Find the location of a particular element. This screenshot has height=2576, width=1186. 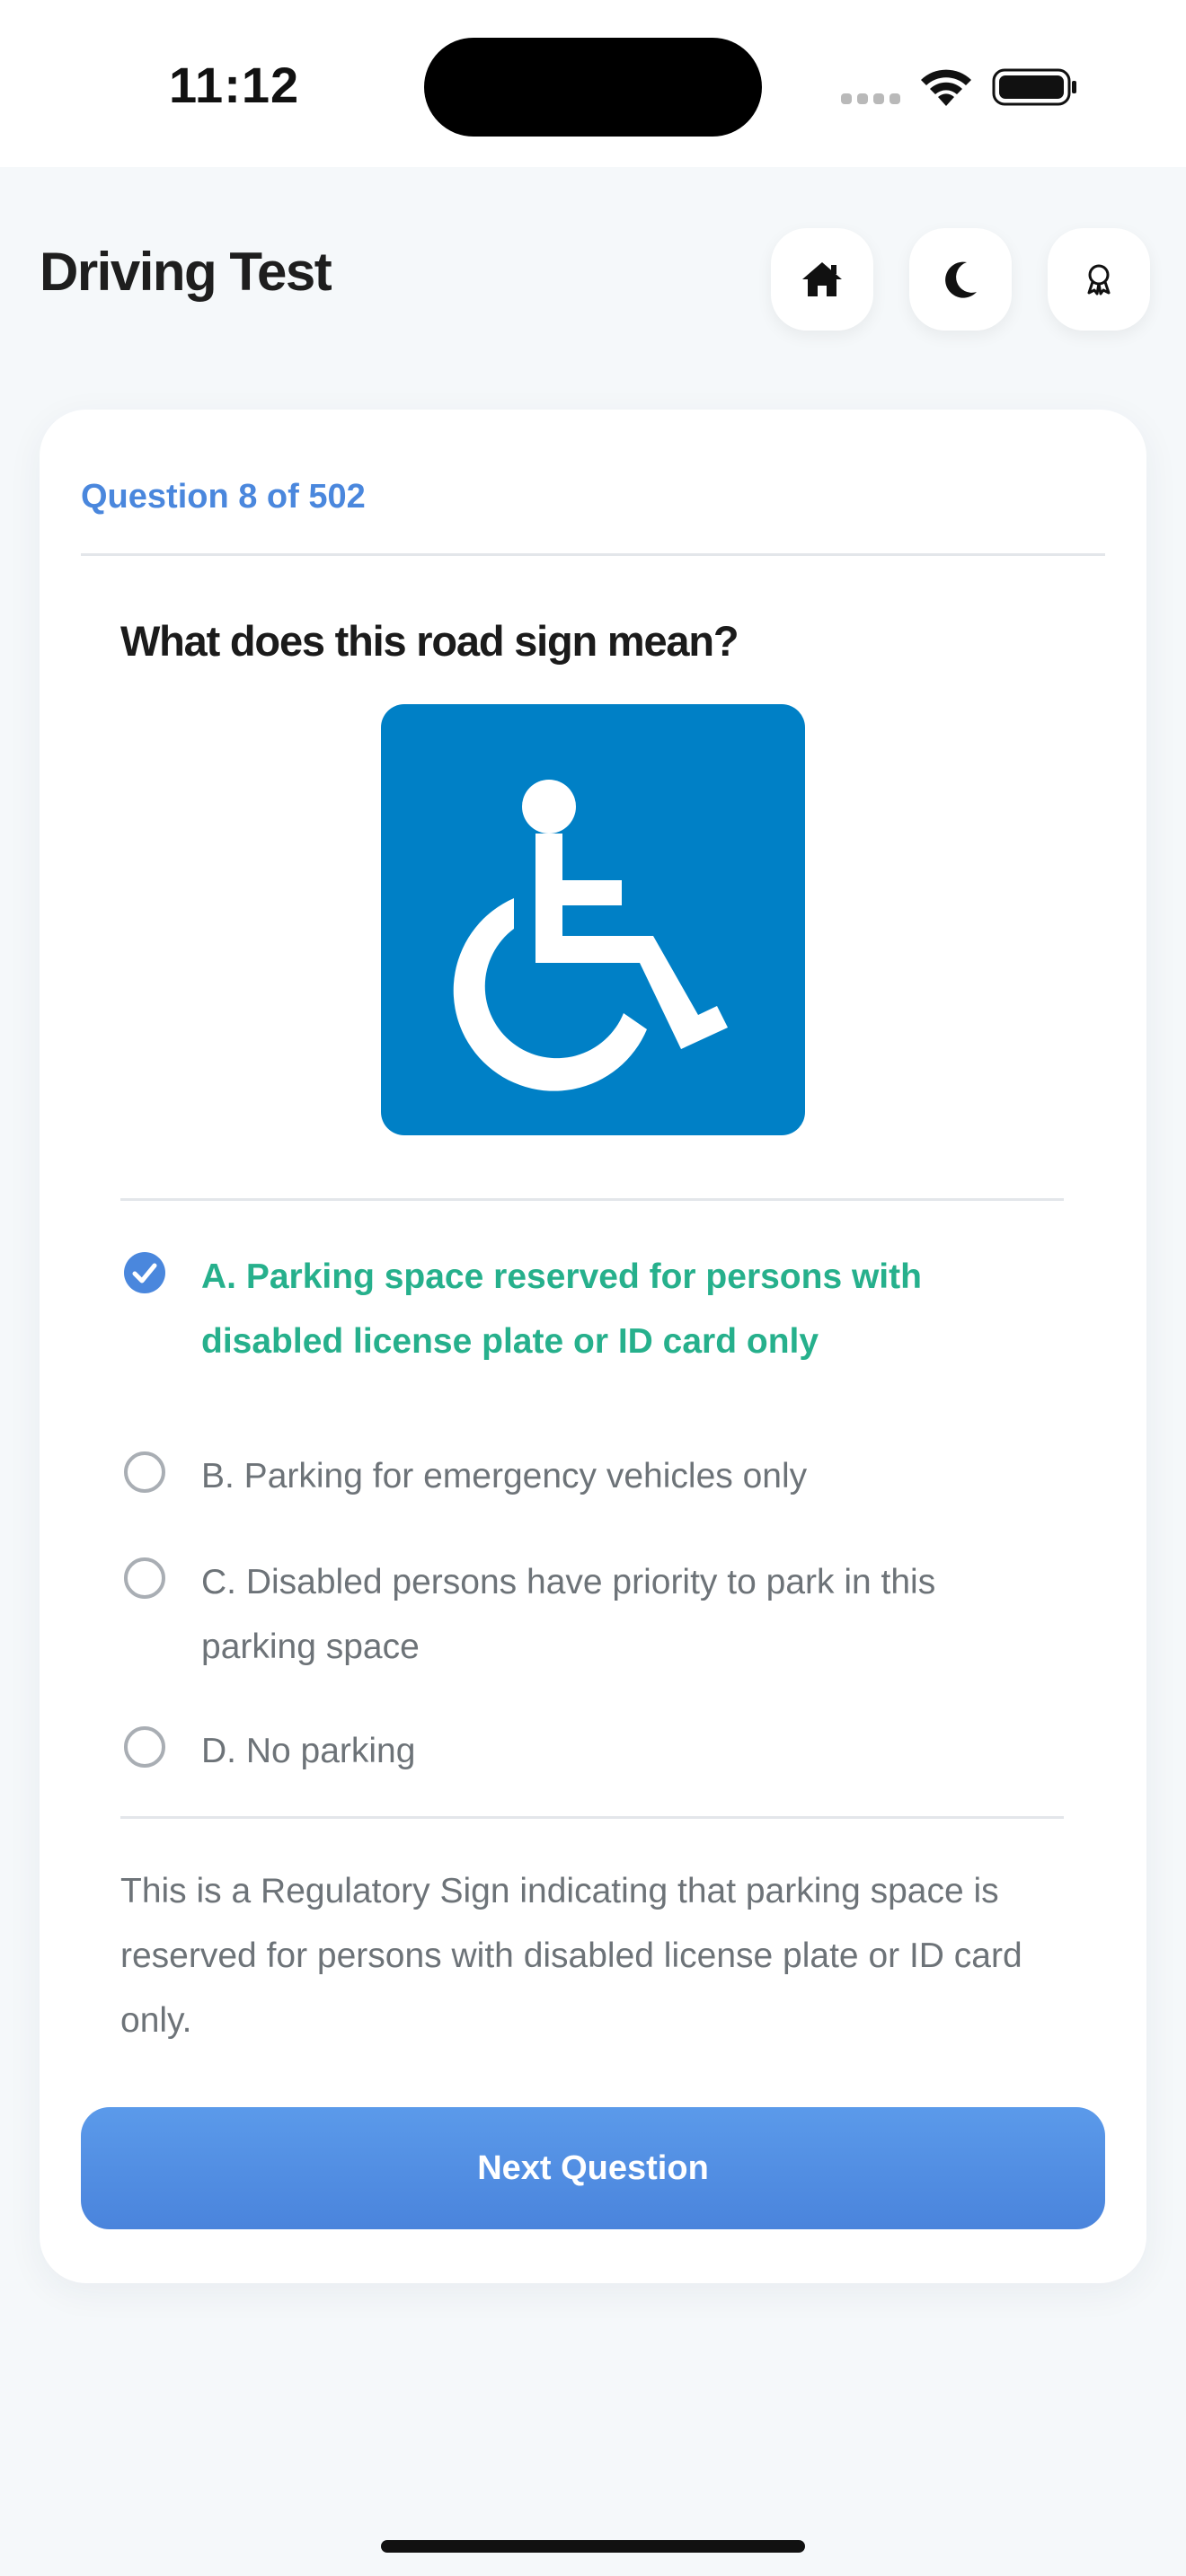

cellular-signal-icon is located at coordinates (870, 98).